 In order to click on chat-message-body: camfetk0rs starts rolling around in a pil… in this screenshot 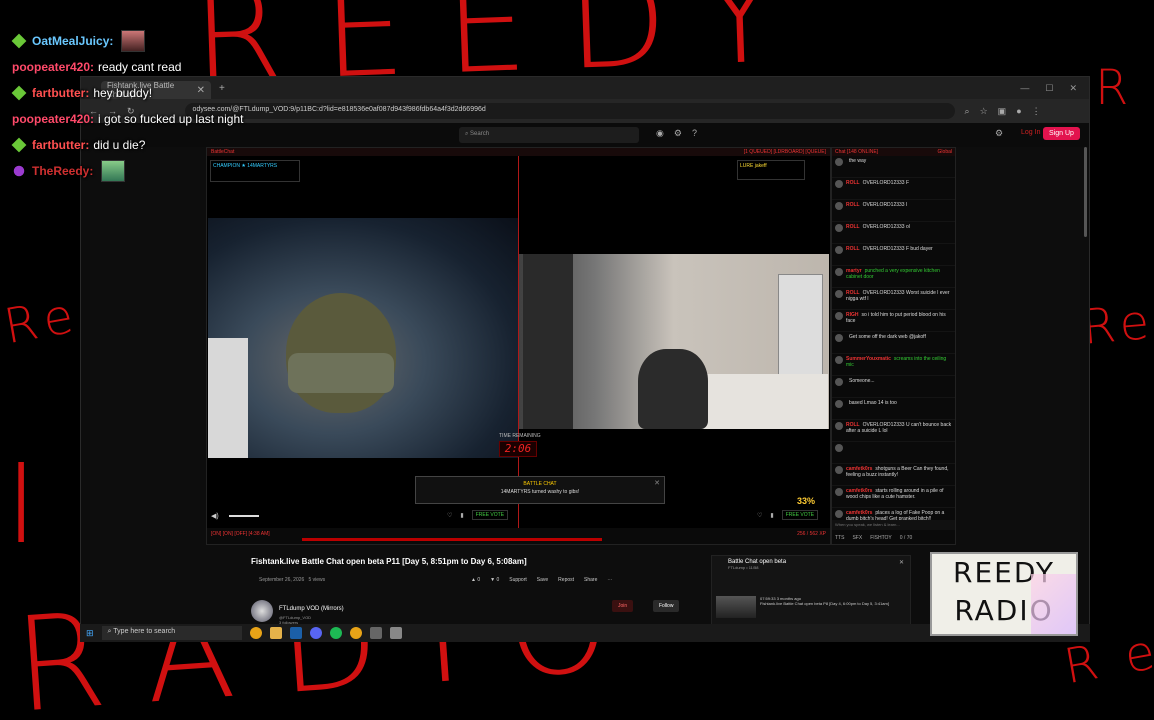, I will do `click(899, 494)`.